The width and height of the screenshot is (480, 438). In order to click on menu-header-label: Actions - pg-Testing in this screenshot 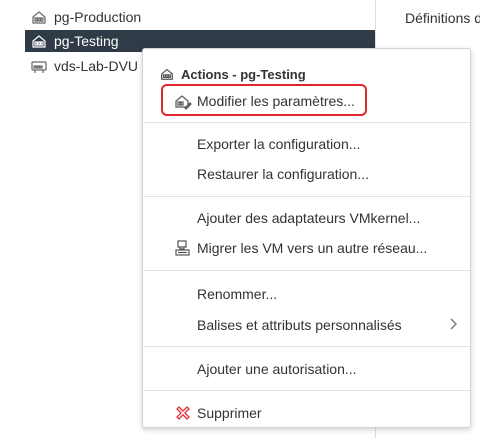, I will do `click(243, 74)`.